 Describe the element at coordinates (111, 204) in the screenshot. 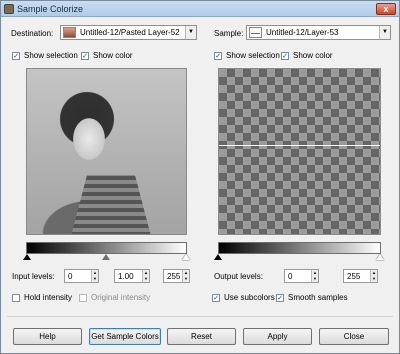

I see `striped-top` at that location.